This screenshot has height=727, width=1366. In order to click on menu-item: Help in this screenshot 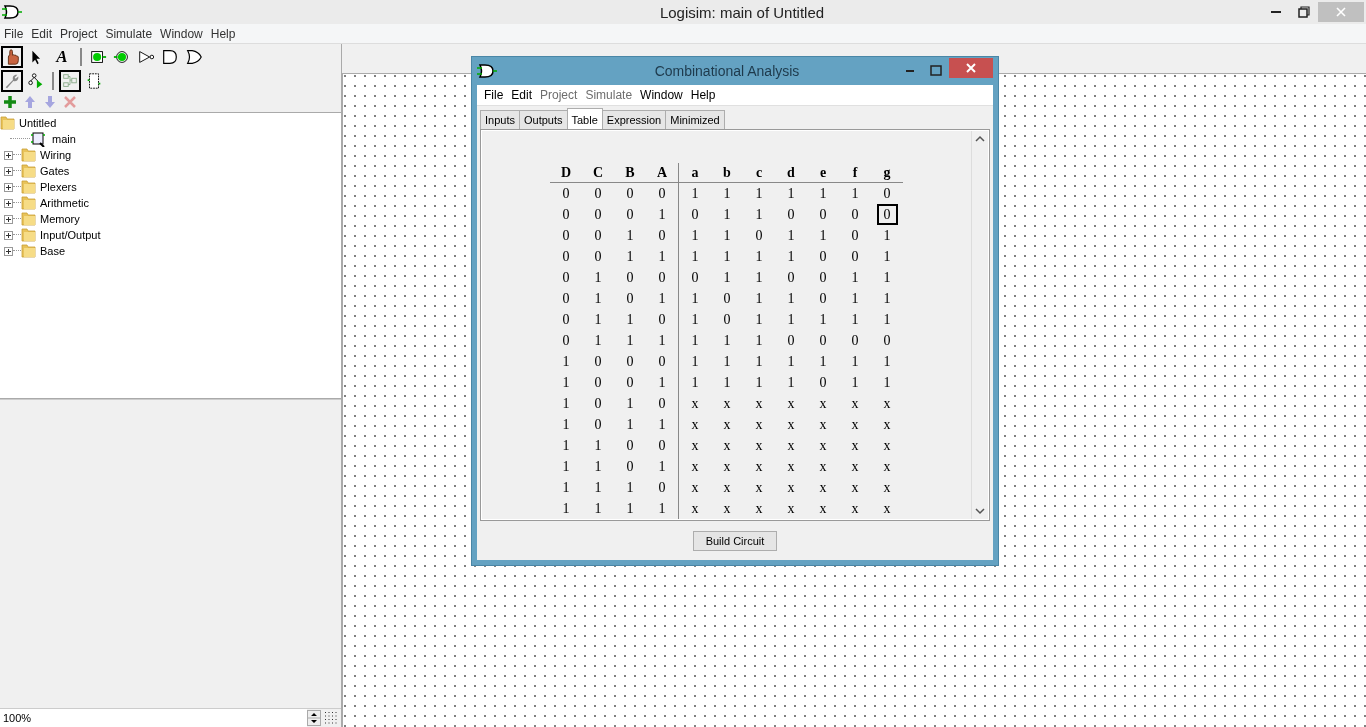, I will do `click(703, 95)`.